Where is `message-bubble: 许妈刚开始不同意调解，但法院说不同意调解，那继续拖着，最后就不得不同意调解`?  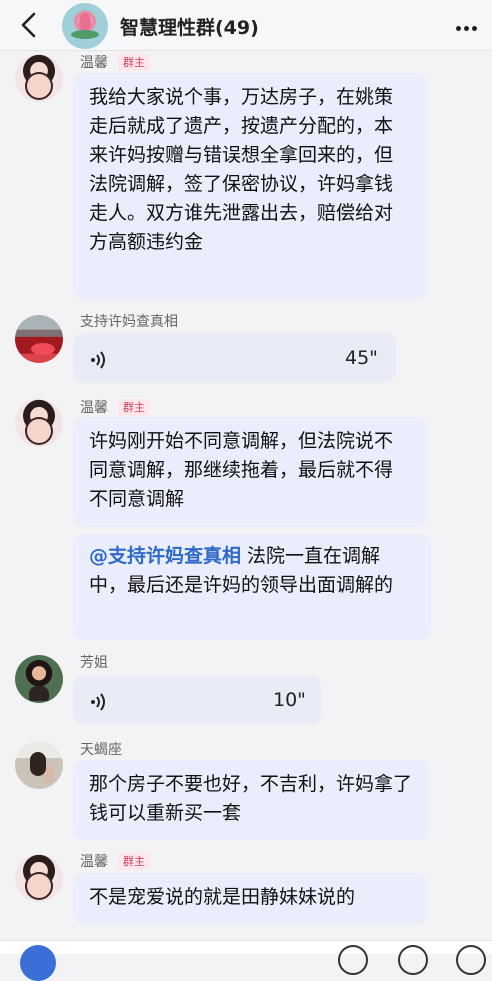
message-bubble: 许妈刚开始不同意调解，但法院说不同意调解，那继续拖着，最后就不得不同意调解 is located at coordinates (250, 472).